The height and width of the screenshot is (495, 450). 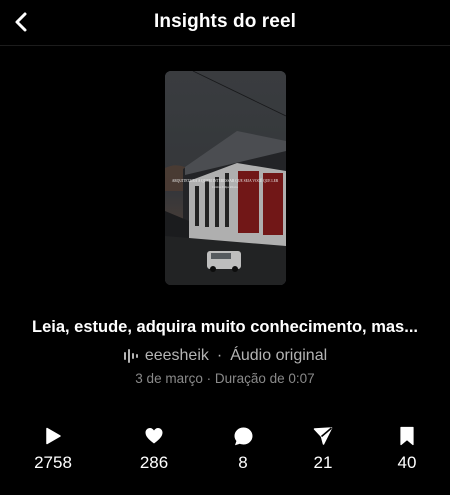 I want to click on heart-icon, so click(x=154, y=436).